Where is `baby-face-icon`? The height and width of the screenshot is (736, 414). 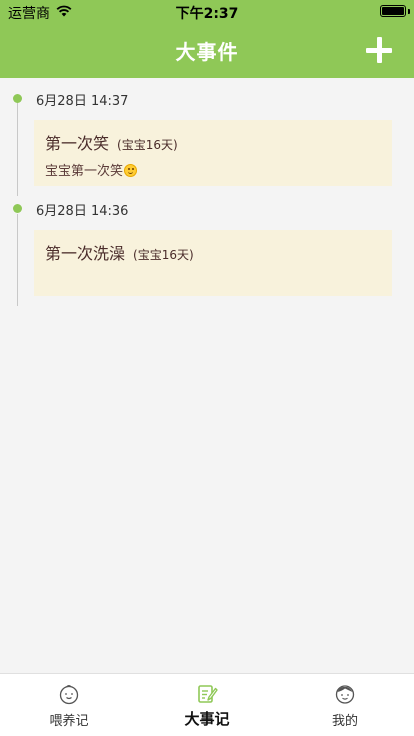
baby-face-icon is located at coordinates (69, 695).